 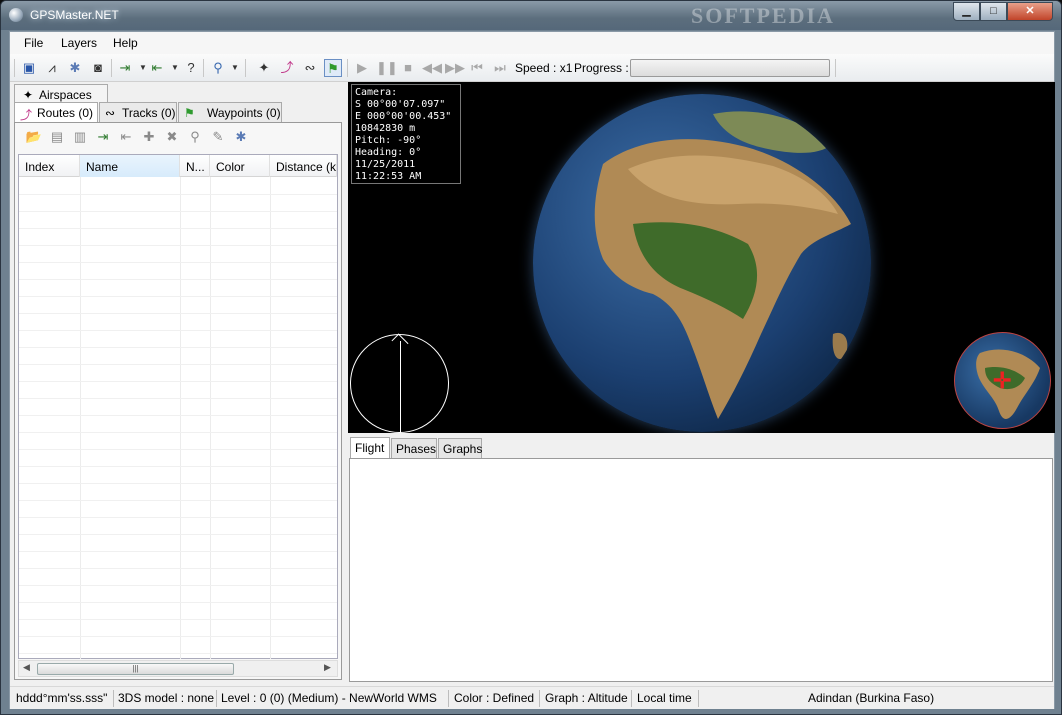 I want to click on menu-help: Help, so click(x=125, y=43).